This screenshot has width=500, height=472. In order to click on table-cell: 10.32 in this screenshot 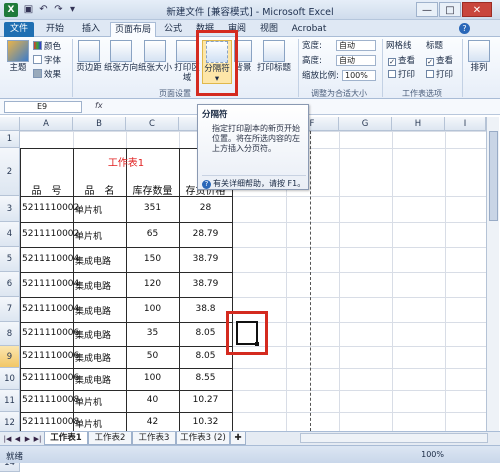, I will do `click(205, 422)`.